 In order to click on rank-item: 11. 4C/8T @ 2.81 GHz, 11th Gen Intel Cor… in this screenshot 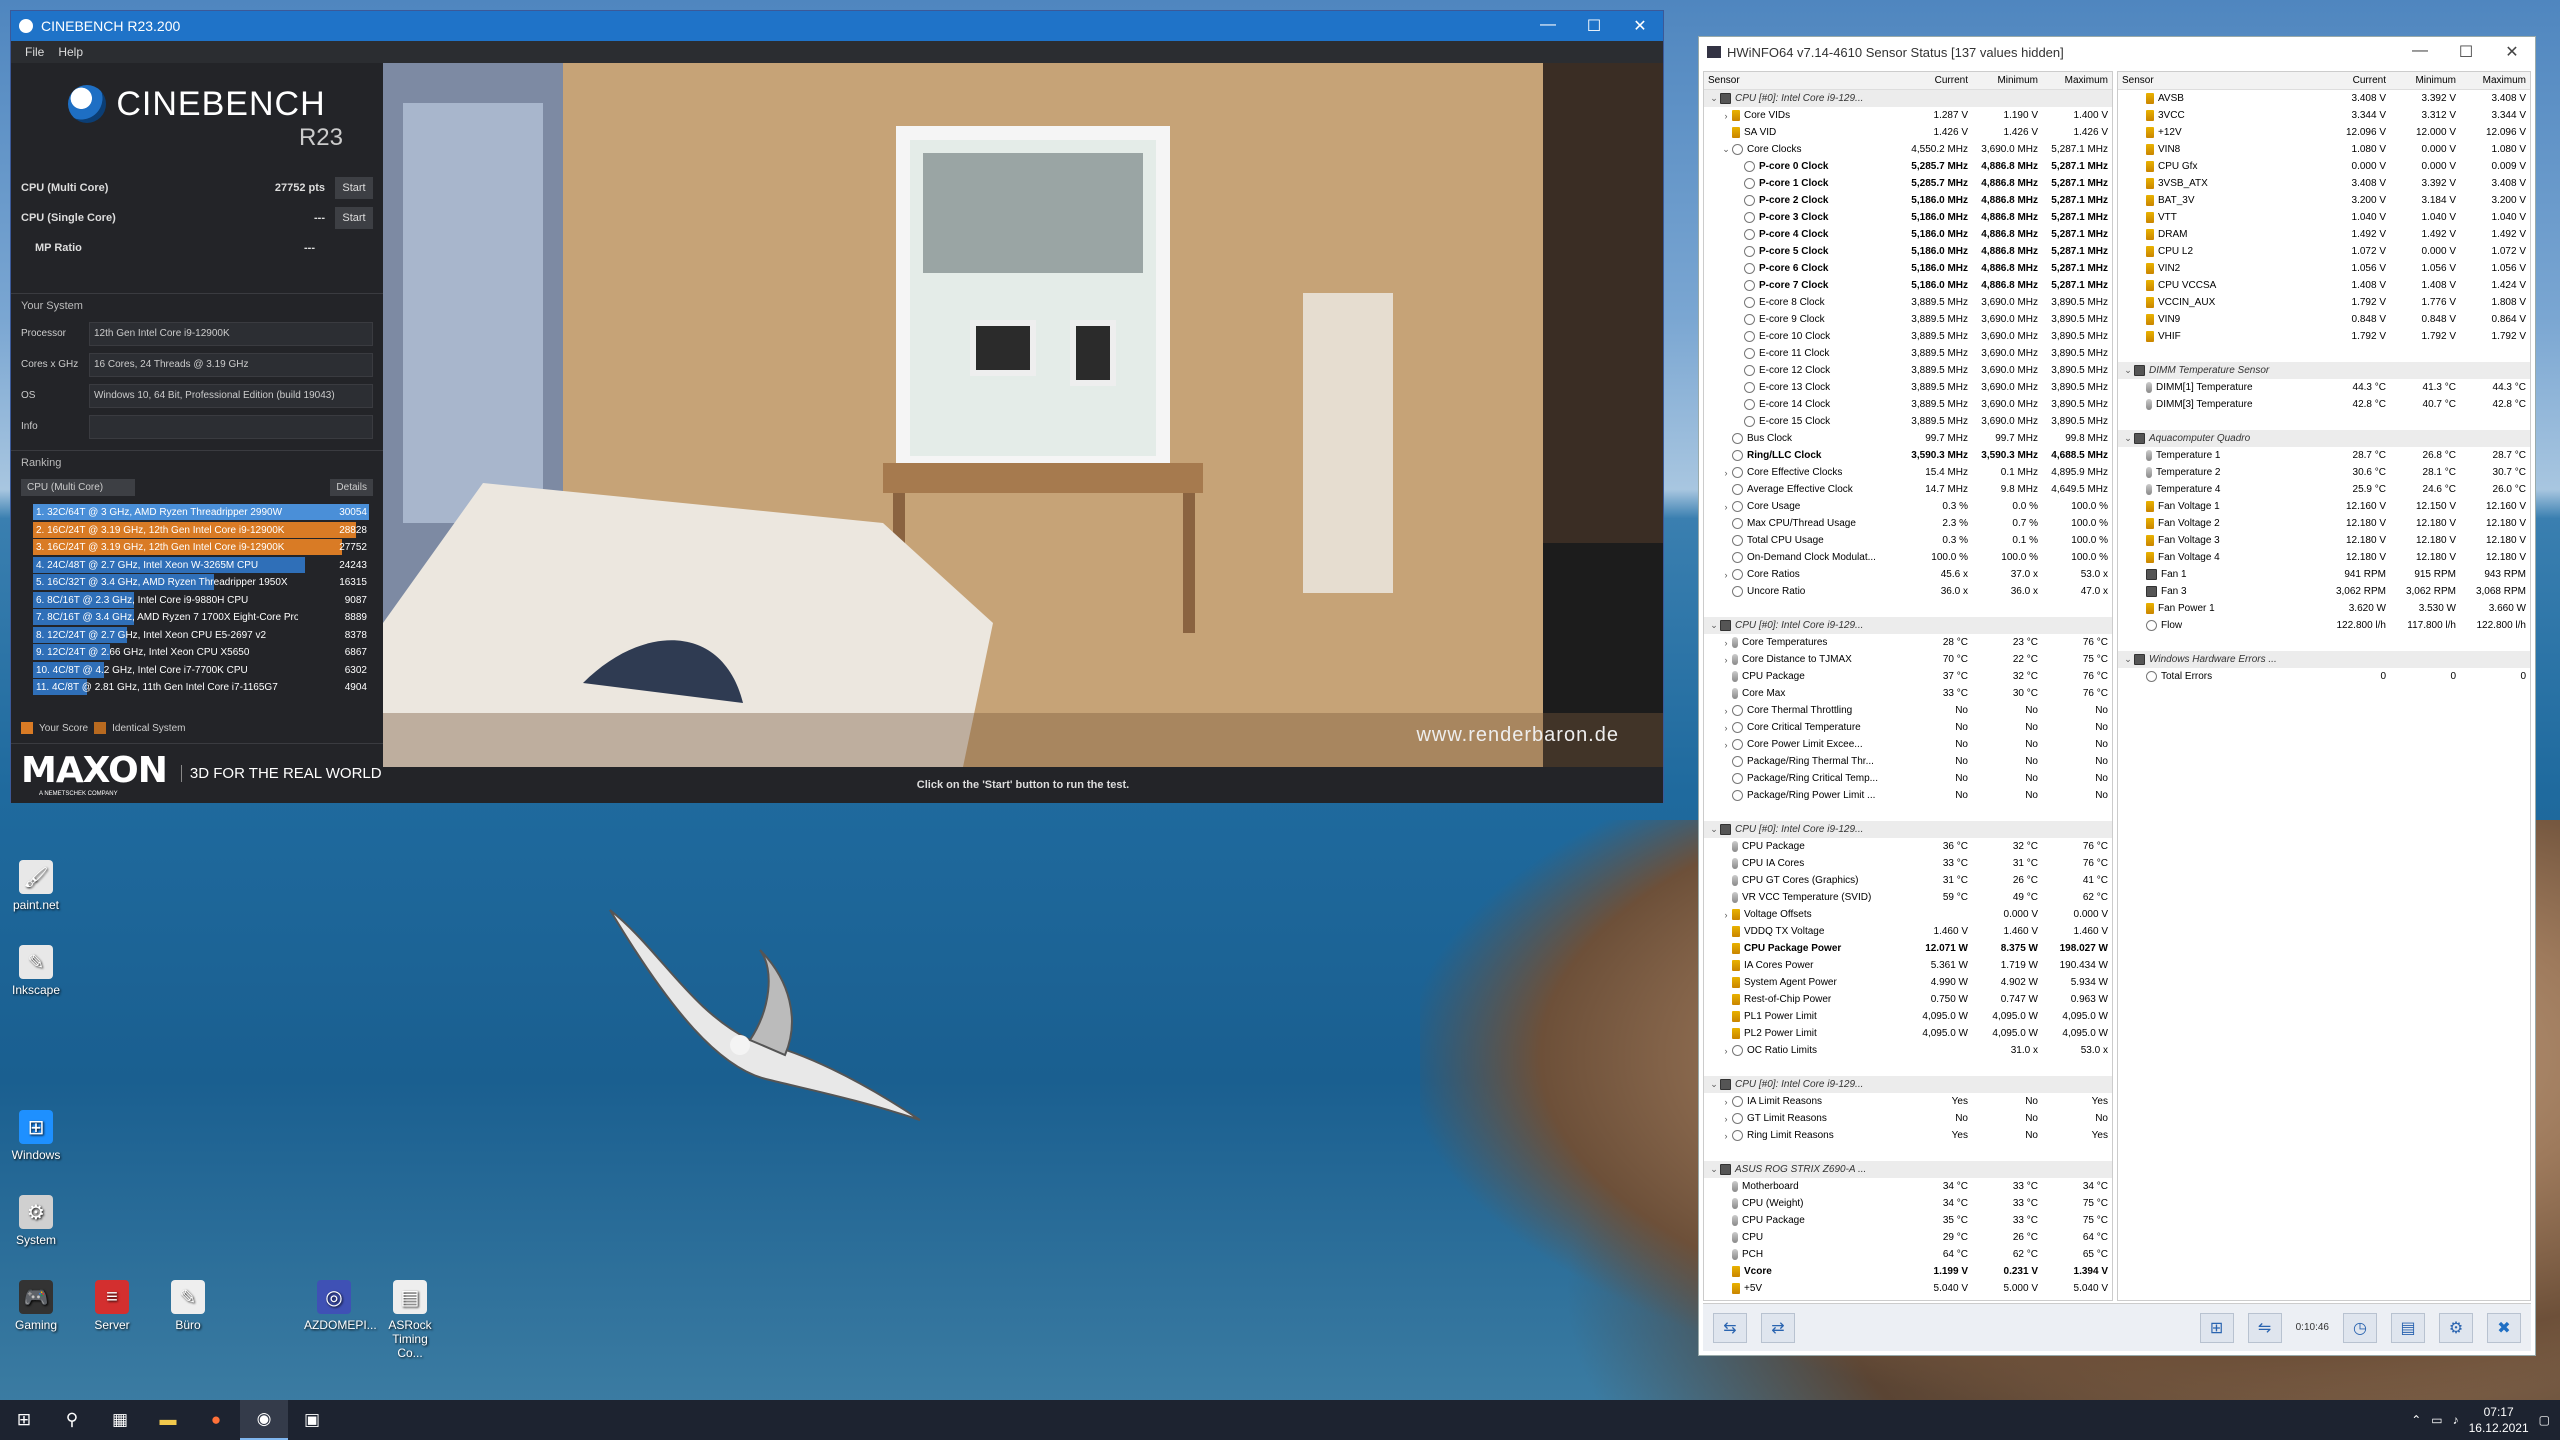, I will do `click(201, 687)`.